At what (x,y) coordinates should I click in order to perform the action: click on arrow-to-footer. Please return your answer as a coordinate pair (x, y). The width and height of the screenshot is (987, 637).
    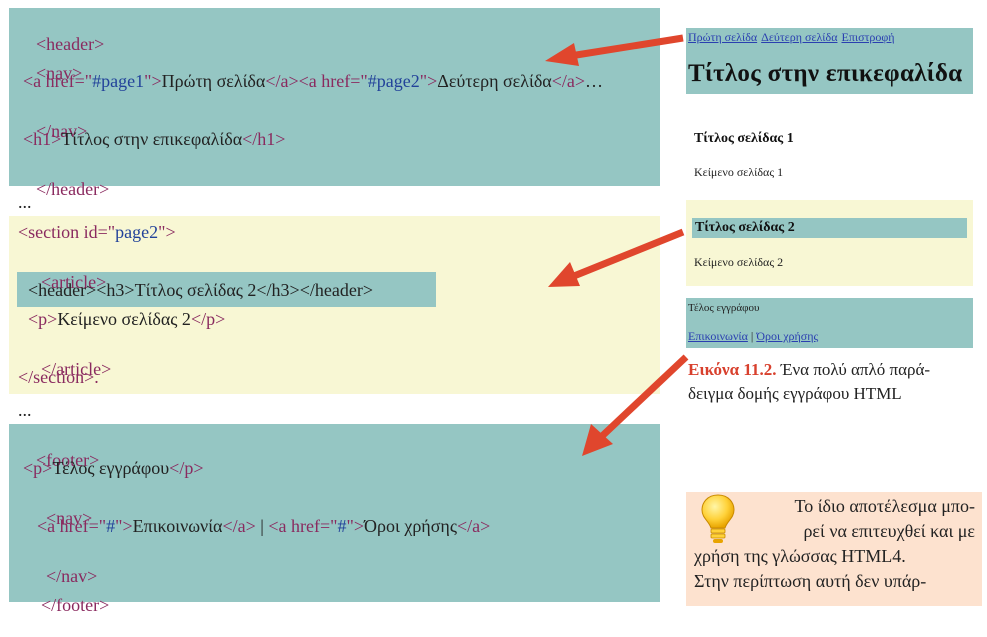
    Looking at the image, I should click on (635, 405).